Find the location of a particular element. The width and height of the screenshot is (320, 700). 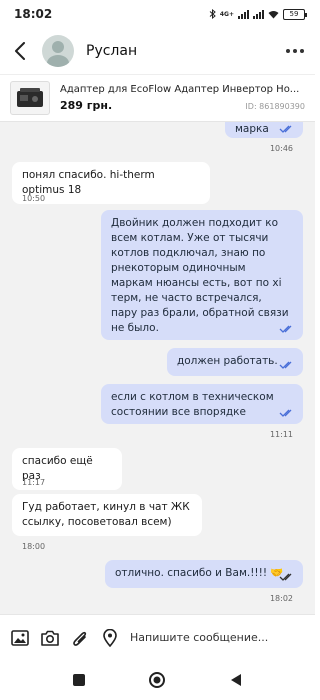

outgoing-message: марка is located at coordinates (264, 130).